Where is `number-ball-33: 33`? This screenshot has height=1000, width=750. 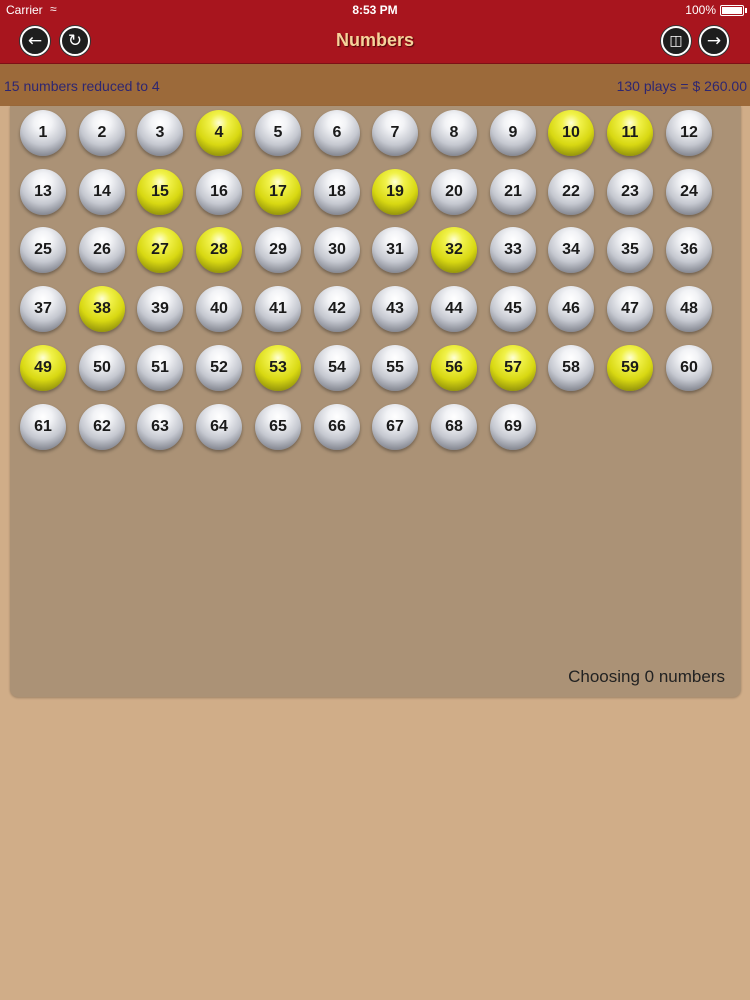 number-ball-33: 33 is located at coordinates (513, 250).